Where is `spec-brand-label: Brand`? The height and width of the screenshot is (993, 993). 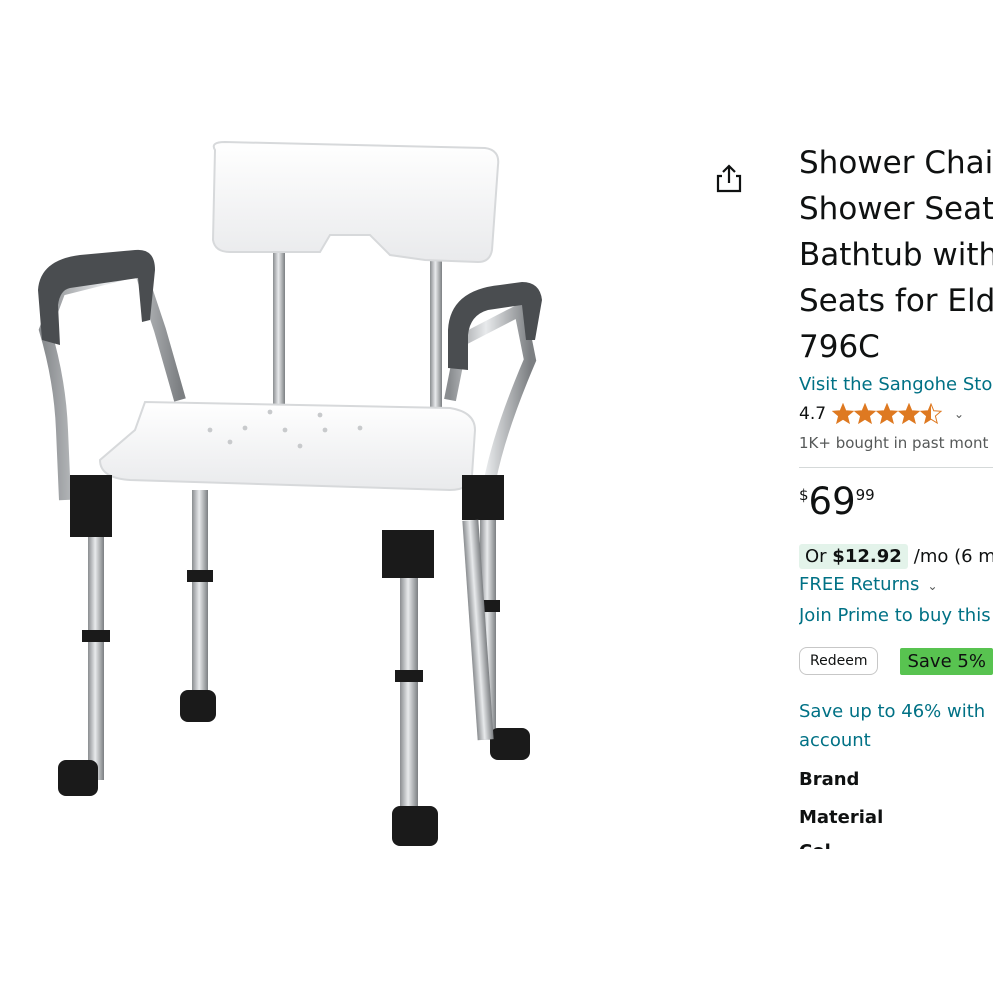 spec-brand-label: Brand is located at coordinates (829, 779).